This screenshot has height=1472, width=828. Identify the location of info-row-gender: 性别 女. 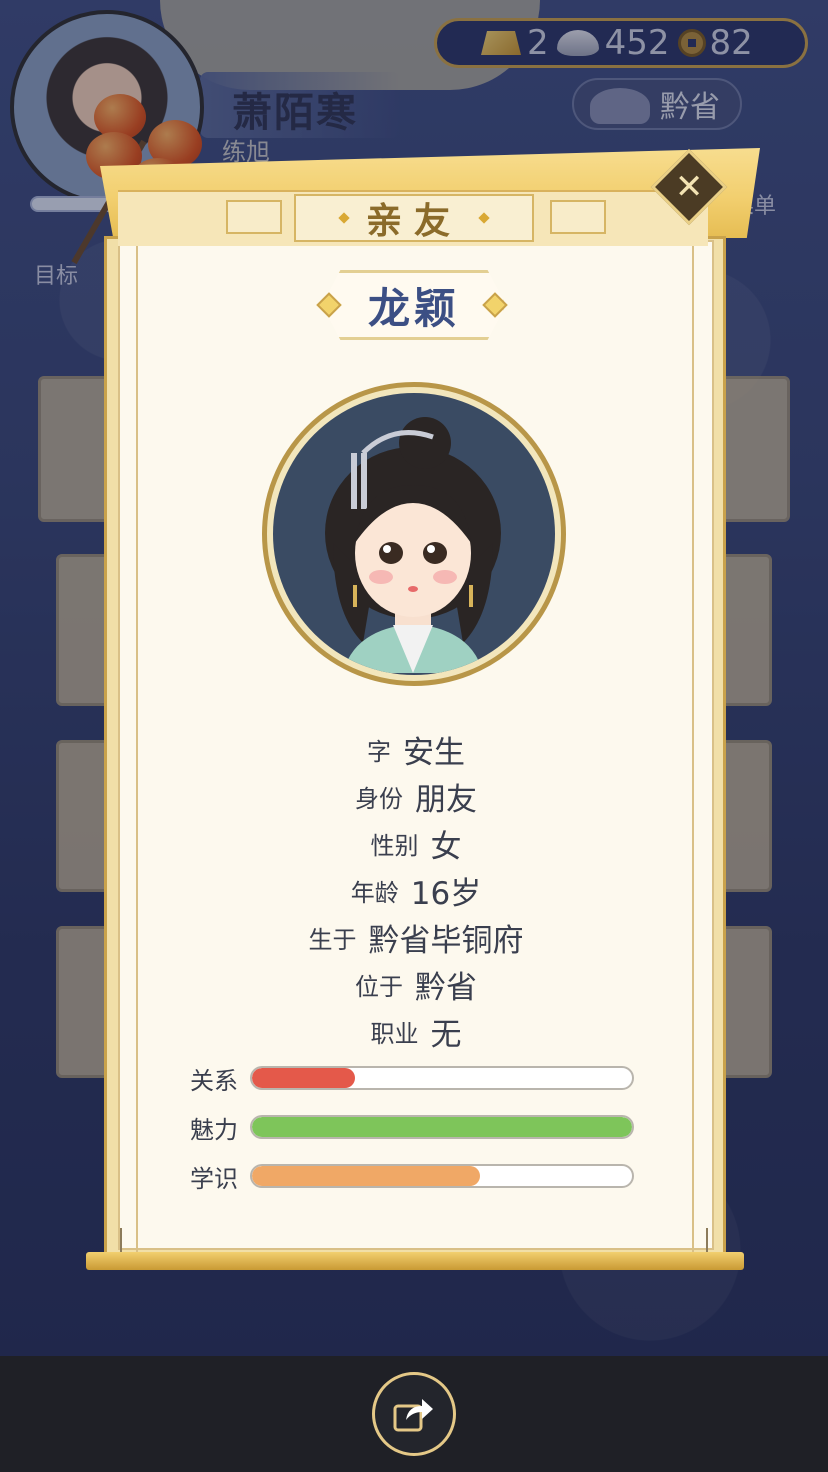
(416, 843).